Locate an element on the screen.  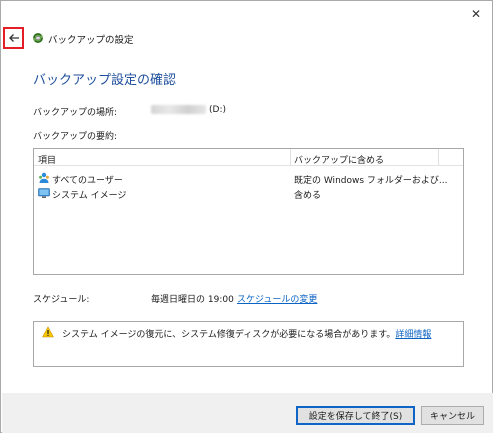
backup-summary-label: バックアップの要約: is located at coordinates (75, 137).